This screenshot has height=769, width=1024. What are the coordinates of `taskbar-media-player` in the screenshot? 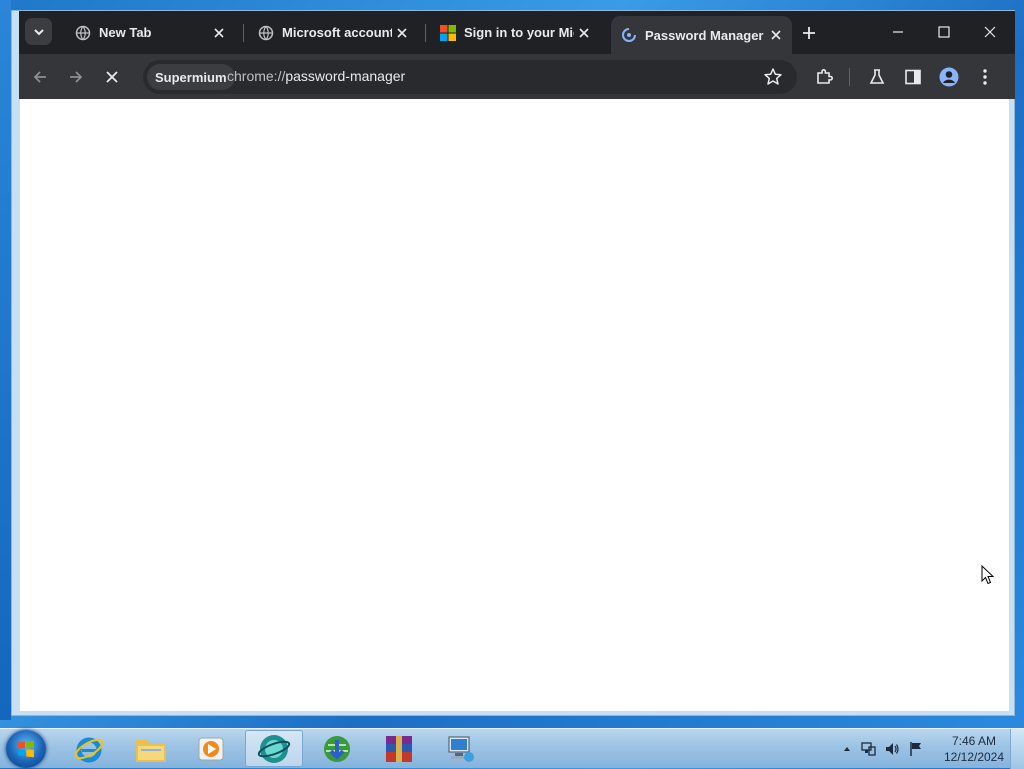 It's located at (211, 748).